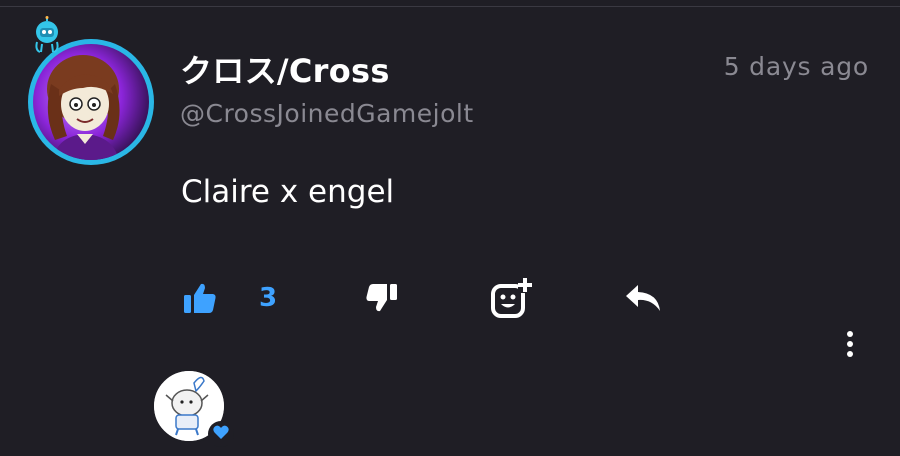 The height and width of the screenshot is (456, 900). I want to click on reply-button, so click(643, 300).